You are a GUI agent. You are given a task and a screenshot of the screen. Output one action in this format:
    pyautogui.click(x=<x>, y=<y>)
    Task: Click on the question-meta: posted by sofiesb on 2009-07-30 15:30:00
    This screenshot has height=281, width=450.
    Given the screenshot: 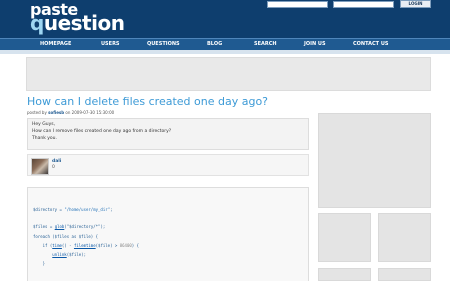 What is the action you would take?
    pyautogui.click(x=70, y=112)
    